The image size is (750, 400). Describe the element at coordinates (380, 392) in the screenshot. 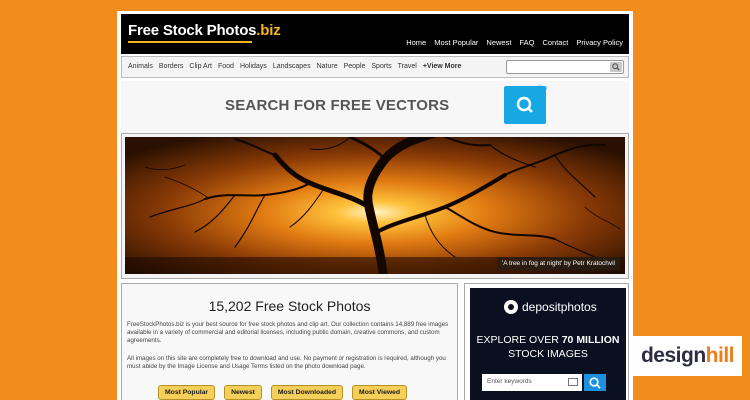

I see `most-viewed-button: Most Viewed` at that location.